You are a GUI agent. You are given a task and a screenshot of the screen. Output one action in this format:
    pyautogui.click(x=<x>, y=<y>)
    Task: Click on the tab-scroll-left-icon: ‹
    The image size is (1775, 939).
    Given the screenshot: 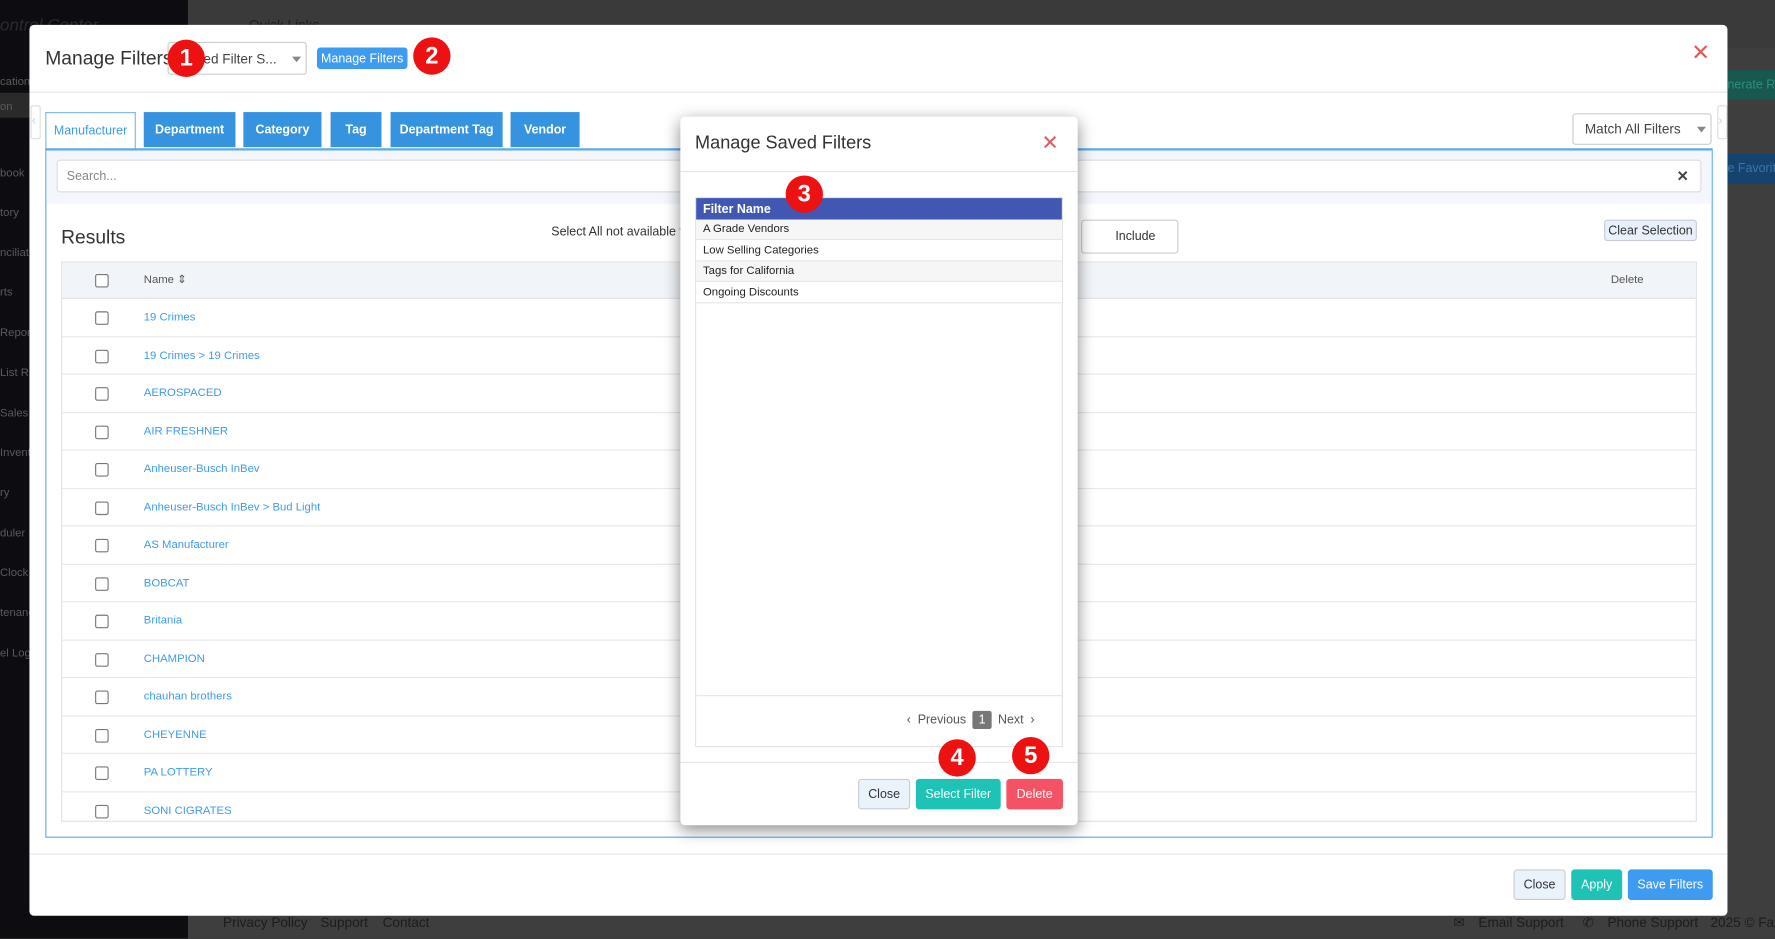 What is the action you would take?
    pyautogui.click(x=35, y=122)
    